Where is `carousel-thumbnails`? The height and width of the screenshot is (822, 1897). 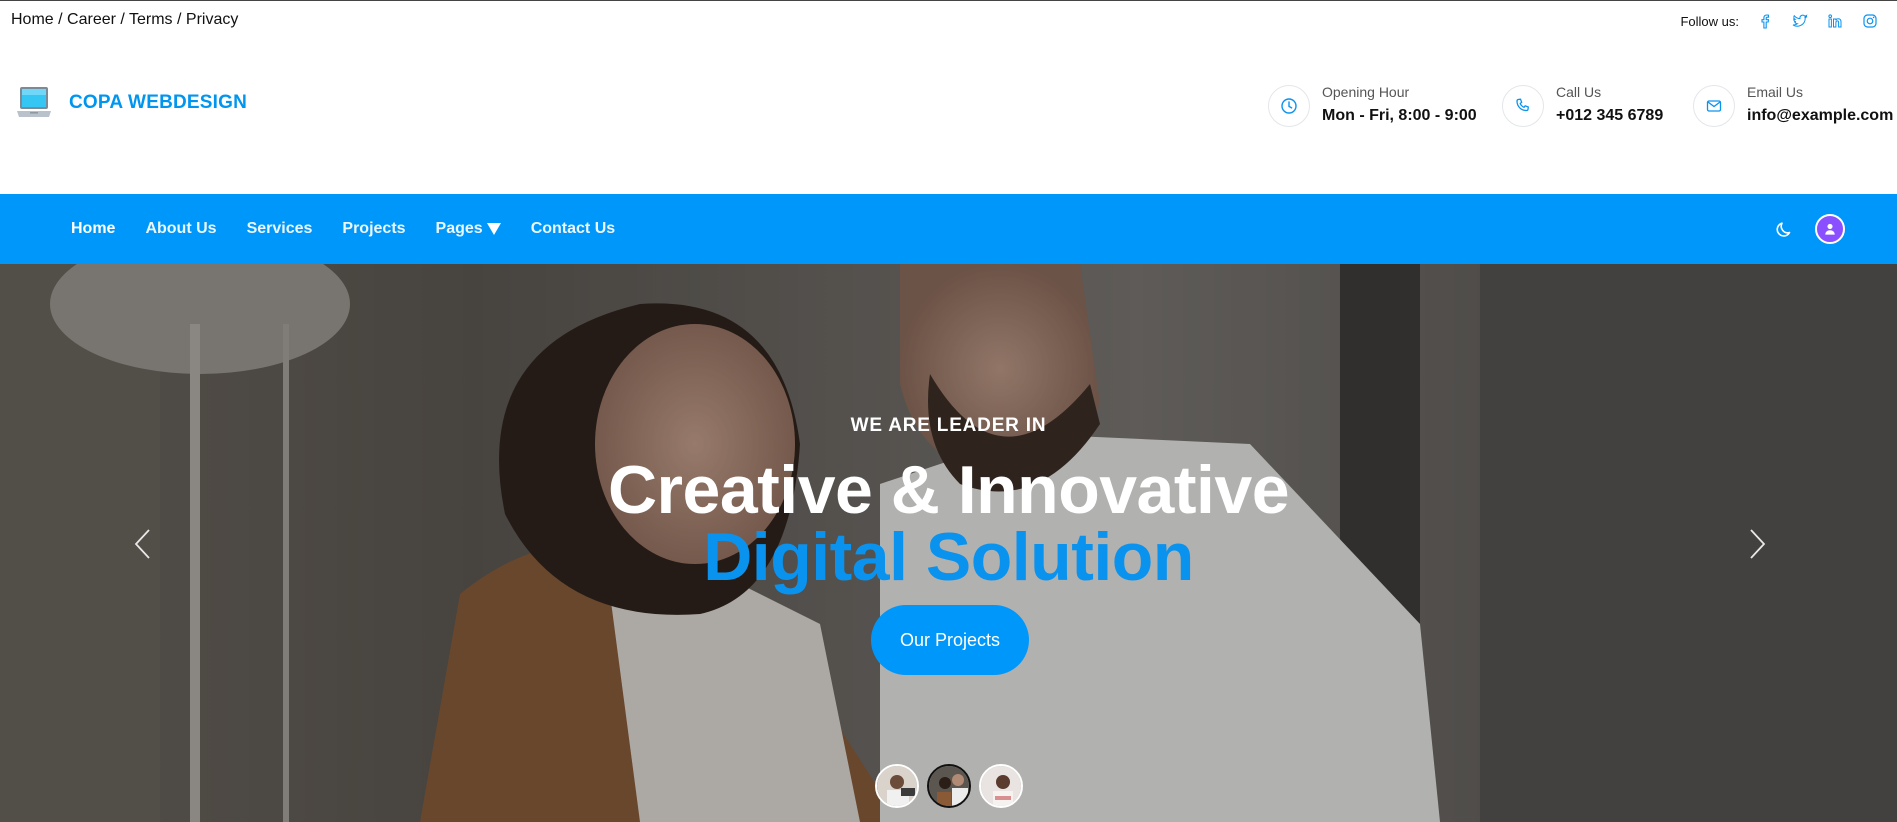
carousel-thumbnails is located at coordinates (953, 786).